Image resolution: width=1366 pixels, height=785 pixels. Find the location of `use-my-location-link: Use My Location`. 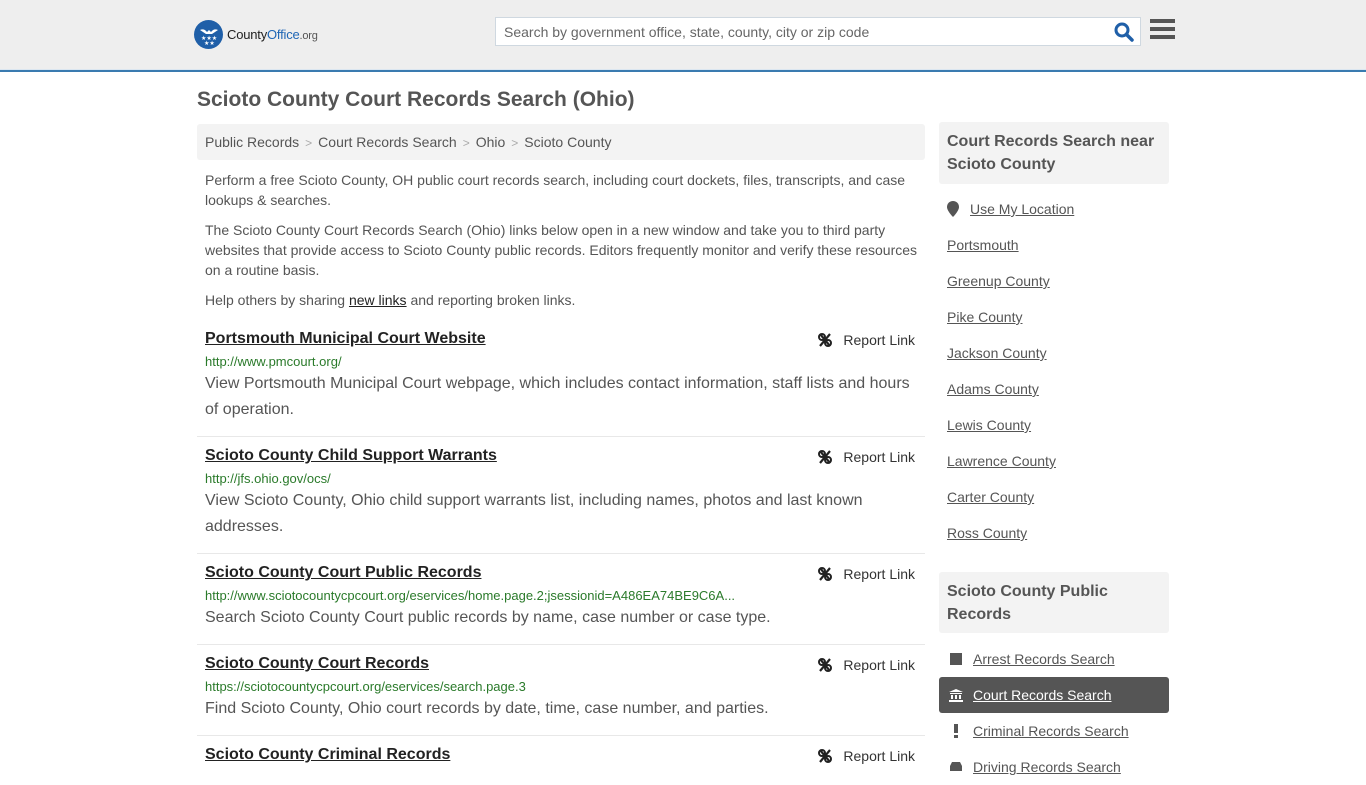

use-my-location-link: Use My Location is located at coordinates (1022, 209).